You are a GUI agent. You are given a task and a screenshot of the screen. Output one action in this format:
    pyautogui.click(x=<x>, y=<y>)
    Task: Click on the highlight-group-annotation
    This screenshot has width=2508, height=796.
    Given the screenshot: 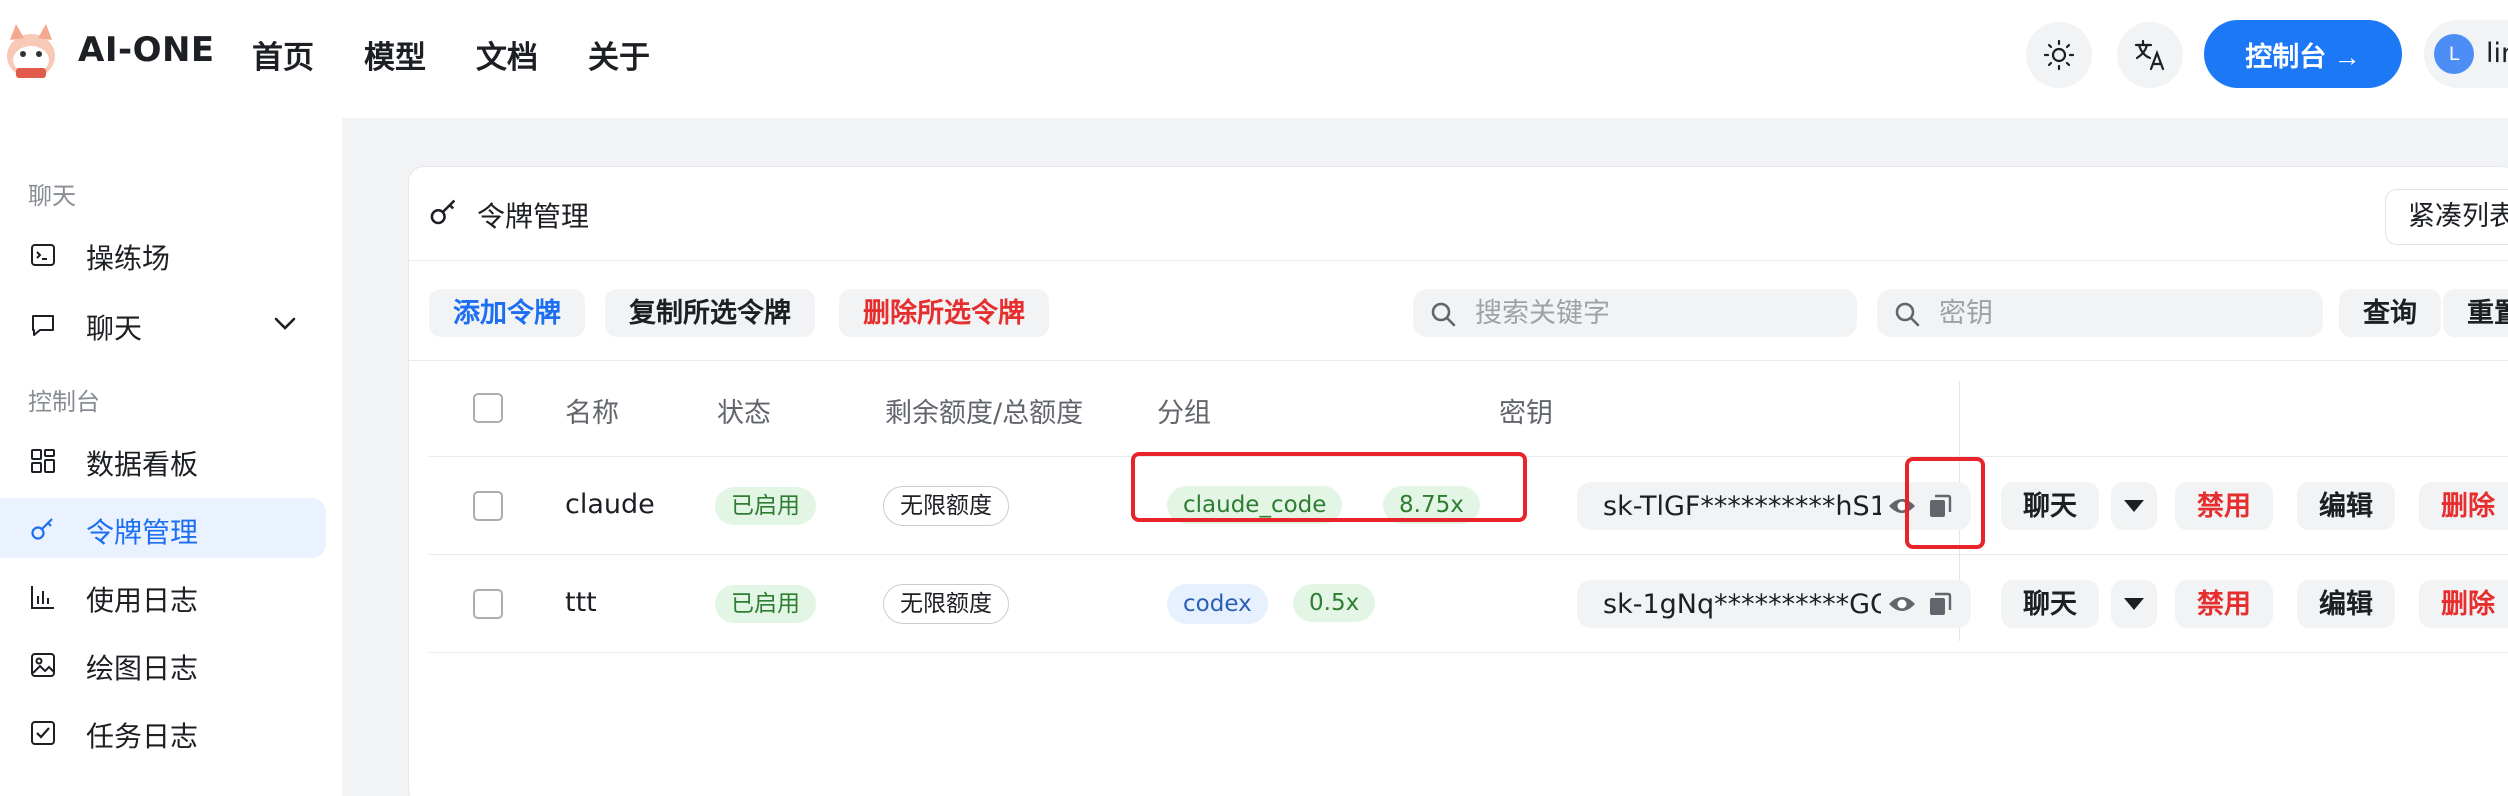 What is the action you would take?
    pyautogui.click(x=1329, y=487)
    